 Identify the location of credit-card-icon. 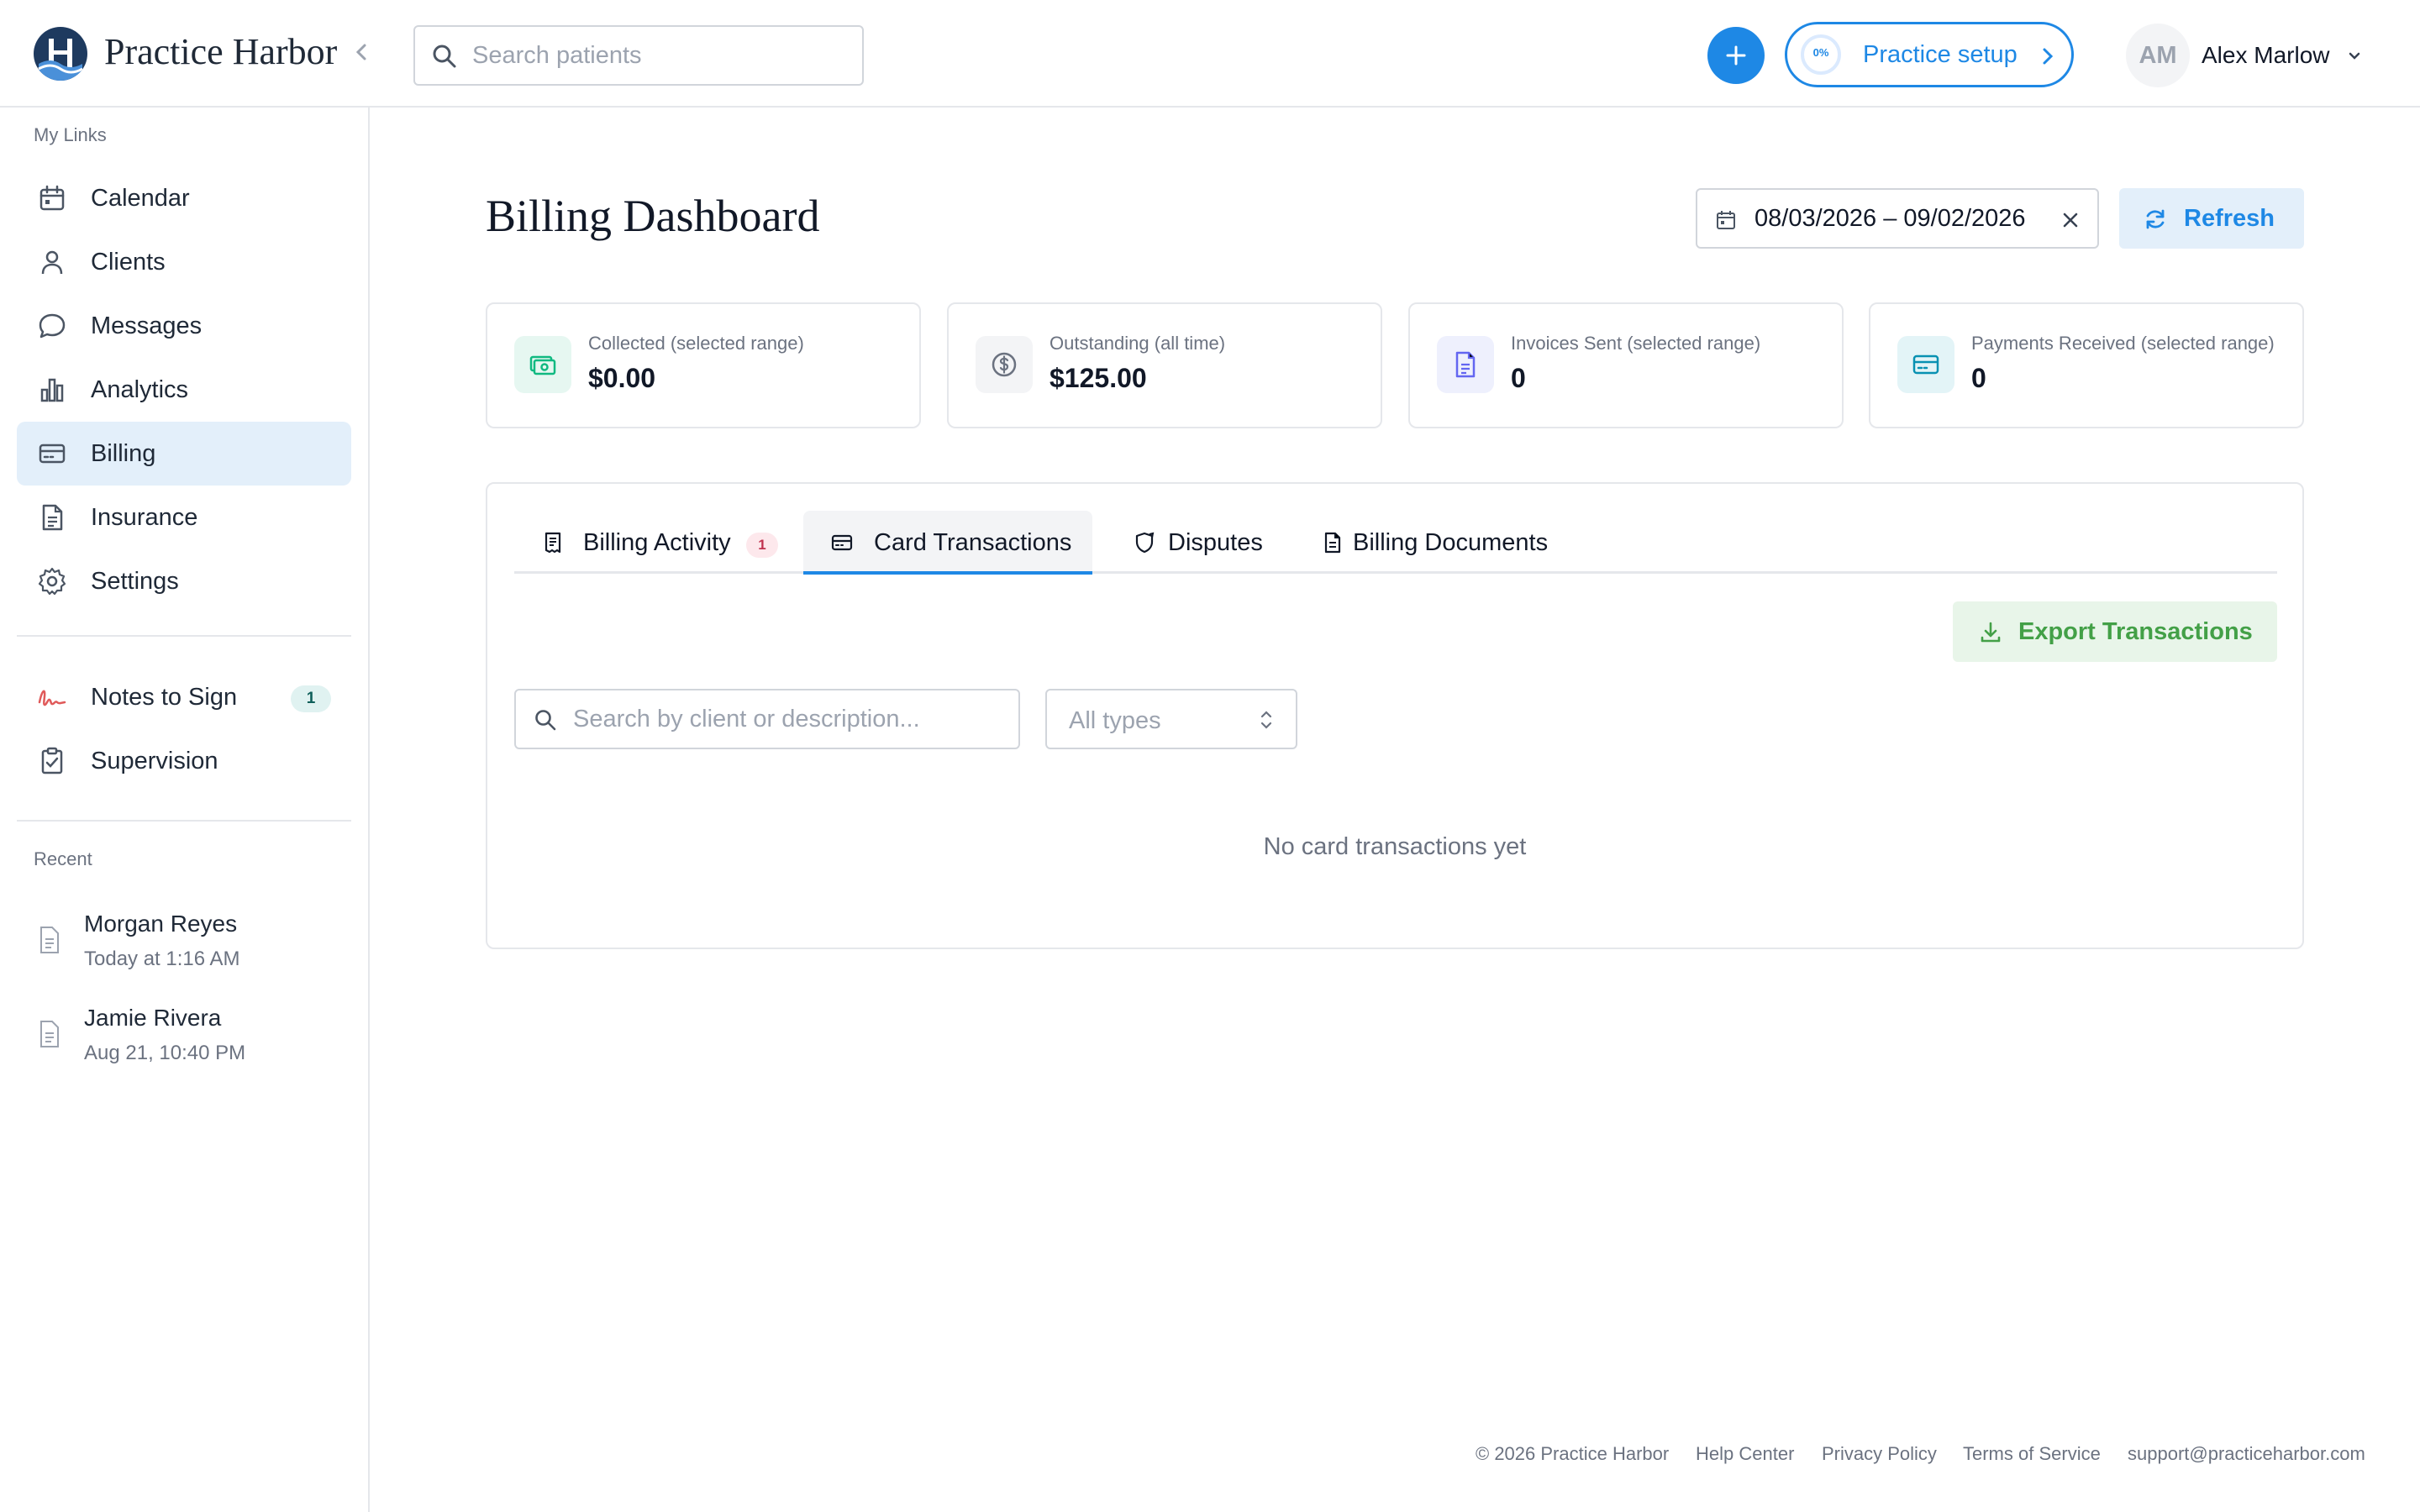
(52, 454).